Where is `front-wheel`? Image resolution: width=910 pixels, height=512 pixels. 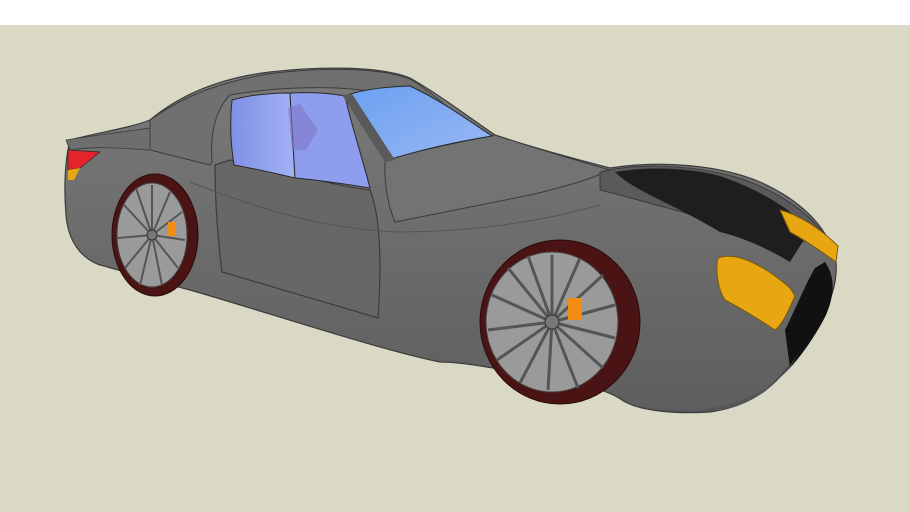 front-wheel is located at coordinates (560, 322).